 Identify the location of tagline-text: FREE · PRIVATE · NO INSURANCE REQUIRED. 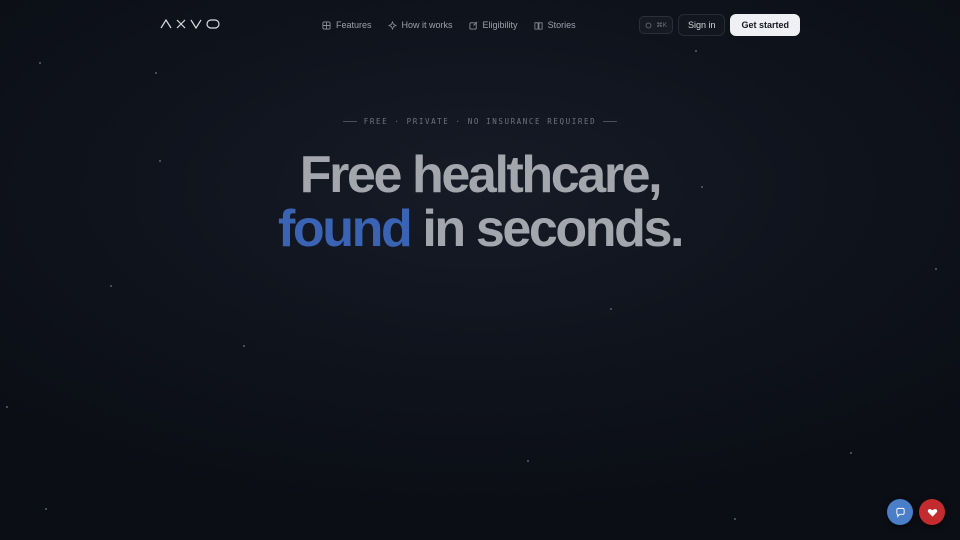
(480, 121).